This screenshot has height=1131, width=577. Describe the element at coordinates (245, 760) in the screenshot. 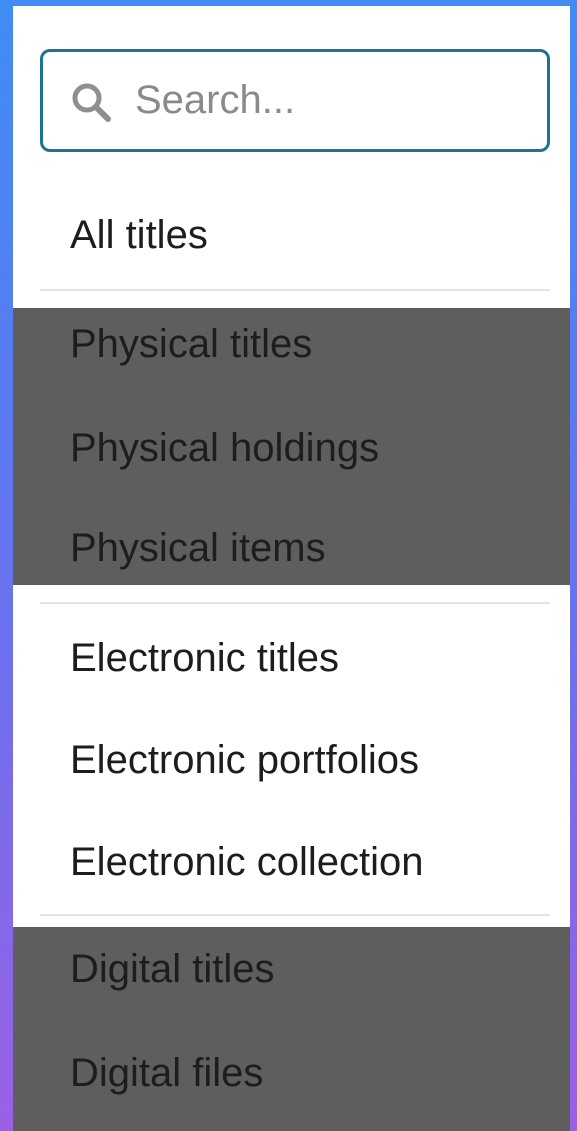

I see `menu-item-label: Electronic portfolios` at that location.